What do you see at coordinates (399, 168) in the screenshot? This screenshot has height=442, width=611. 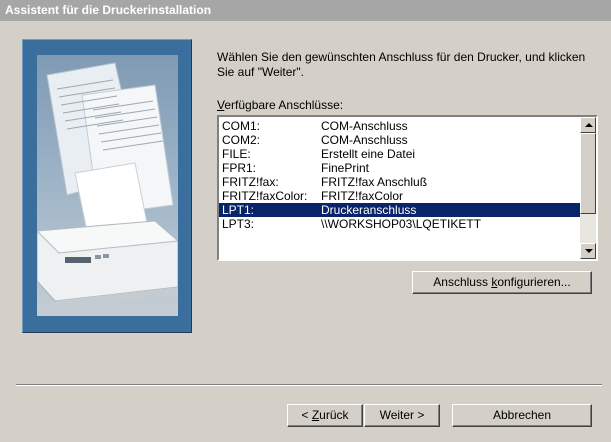 I see `port-list-item: FPR1: FinePrint` at bounding box center [399, 168].